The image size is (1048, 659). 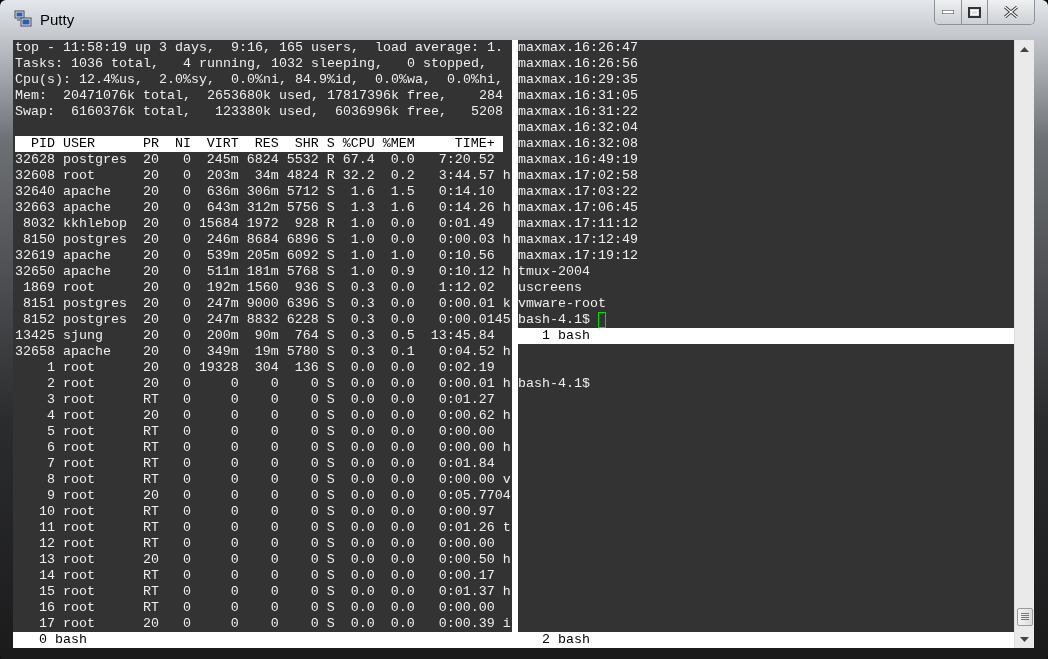 What do you see at coordinates (466, 192) in the screenshot?
I see `table-cell-text: 0:14.10` at bounding box center [466, 192].